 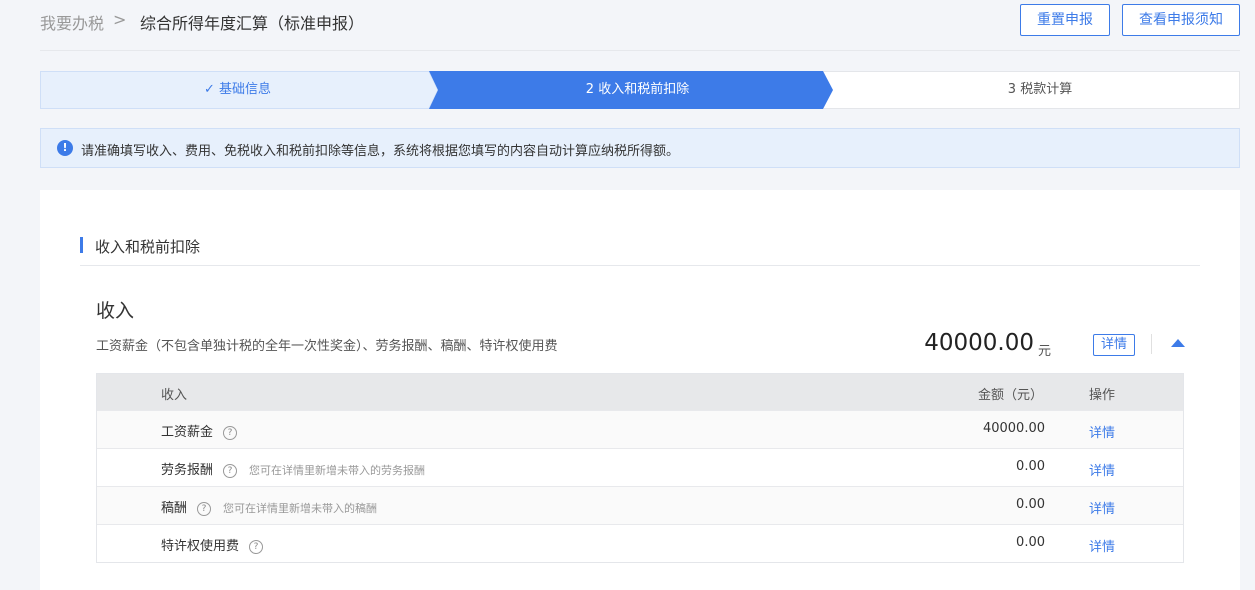 I want to click on income-total: 40000.00, so click(x=979, y=343).